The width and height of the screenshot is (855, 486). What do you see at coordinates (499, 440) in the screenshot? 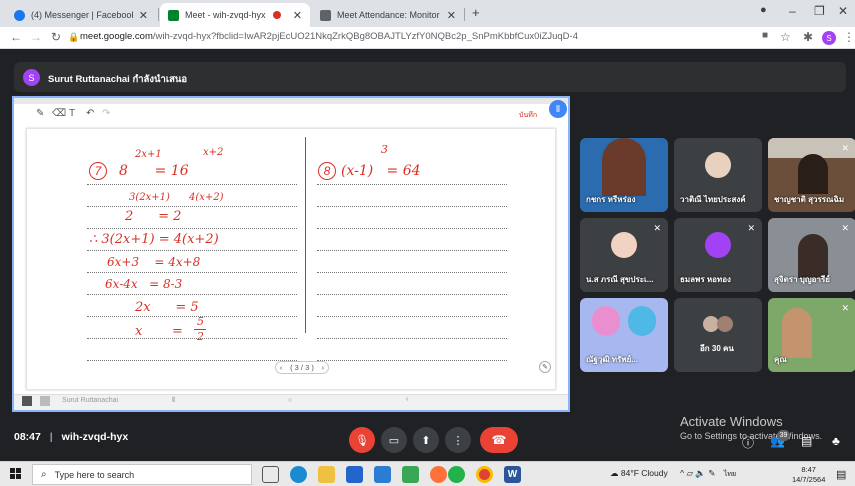
I see `leave-call-button: ☎` at bounding box center [499, 440].